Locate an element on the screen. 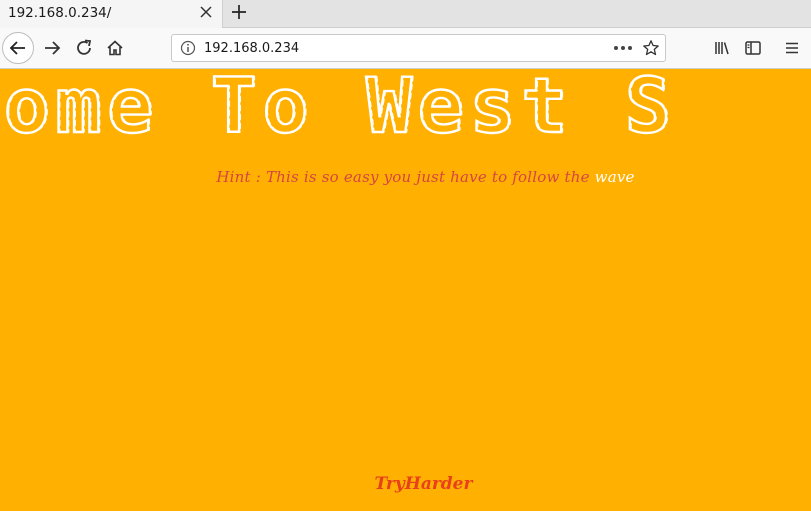 The width and height of the screenshot is (811, 511). footer-tryharder: TryHarder is located at coordinates (423, 484).